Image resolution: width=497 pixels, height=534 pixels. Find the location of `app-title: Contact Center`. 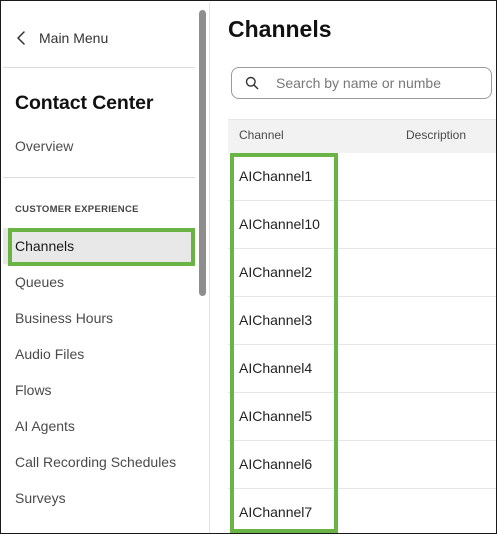

app-title: Contact Center is located at coordinates (84, 103).